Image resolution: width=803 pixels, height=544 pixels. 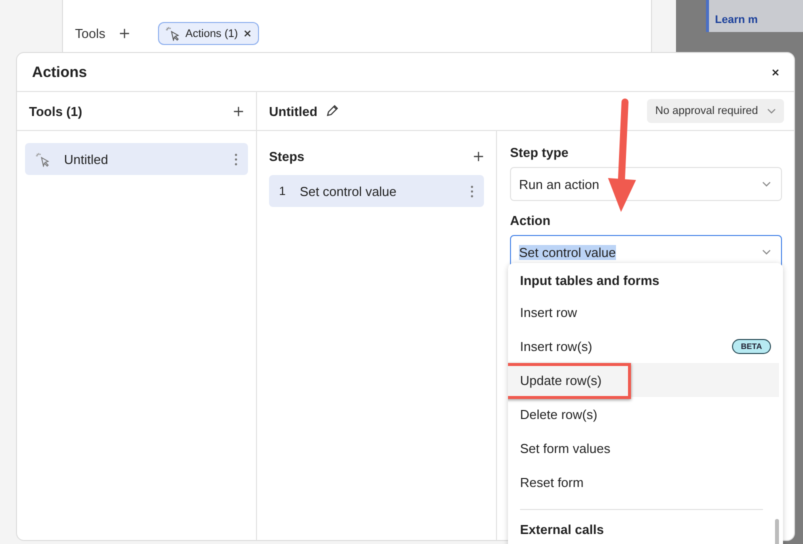 What do you see at coordinates (208, 33) in the screenshot?
I see `tool-chip: Actions (1)` at bounding box center [208, 33].